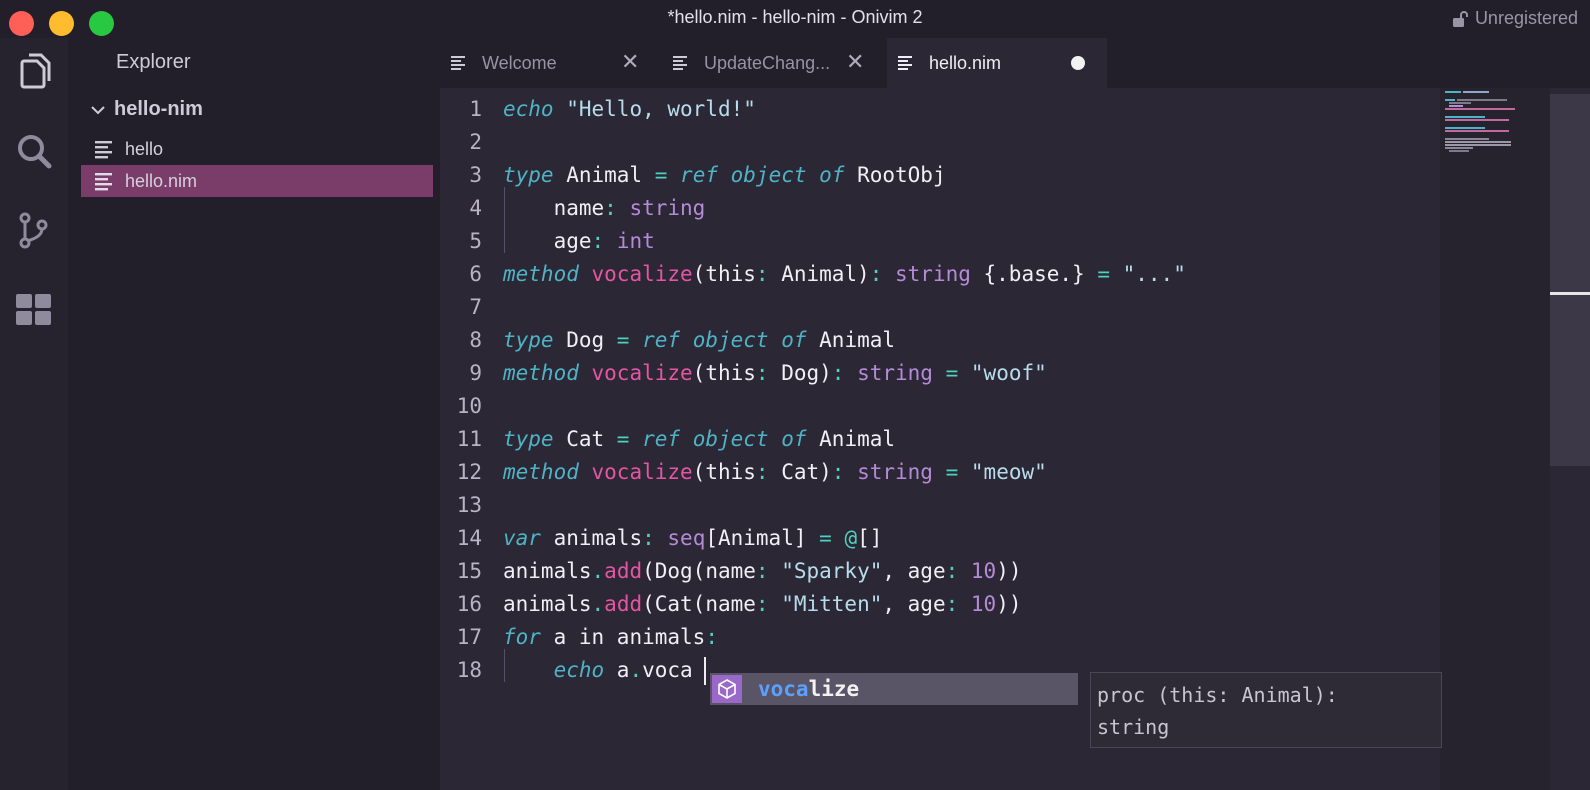 This screenshot has width=1590, height=790. Describe the element at coordinates (699, 571) in the screenshot. I see `code-token: (Dog(name` at that location.